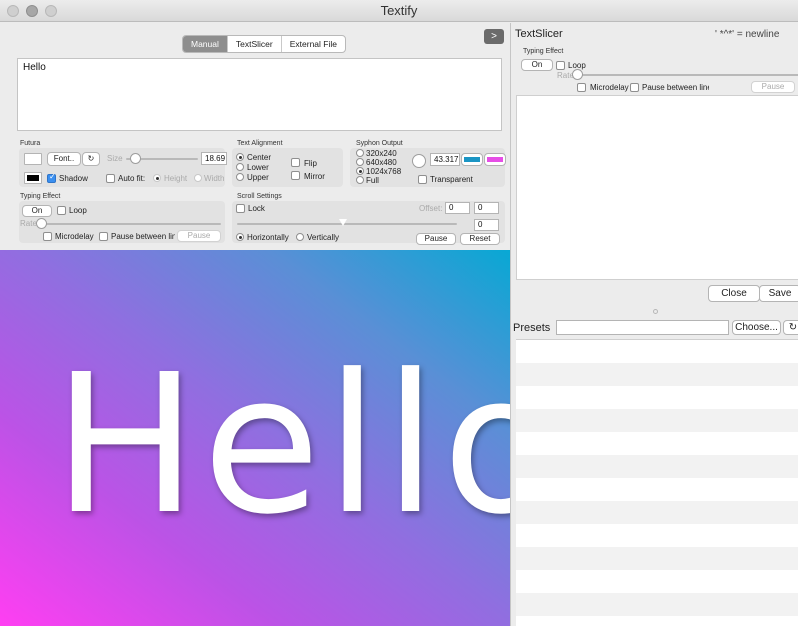  What do you see at coordinates (313, 44) in the screenshot?
I see `tab-external-file: External File` at bounding box center [313, 44].